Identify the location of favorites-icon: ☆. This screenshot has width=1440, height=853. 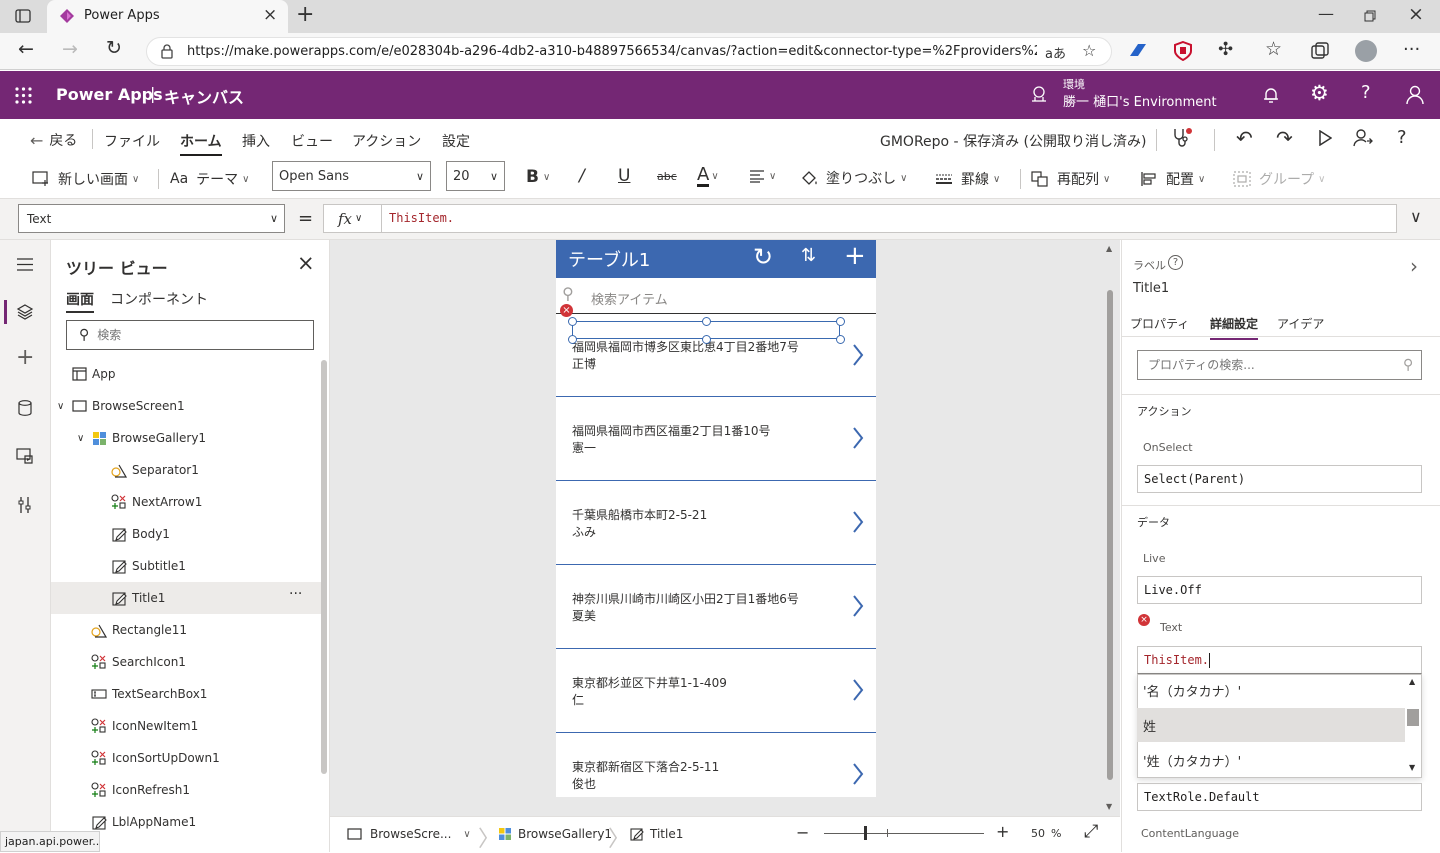
(1273, 49).